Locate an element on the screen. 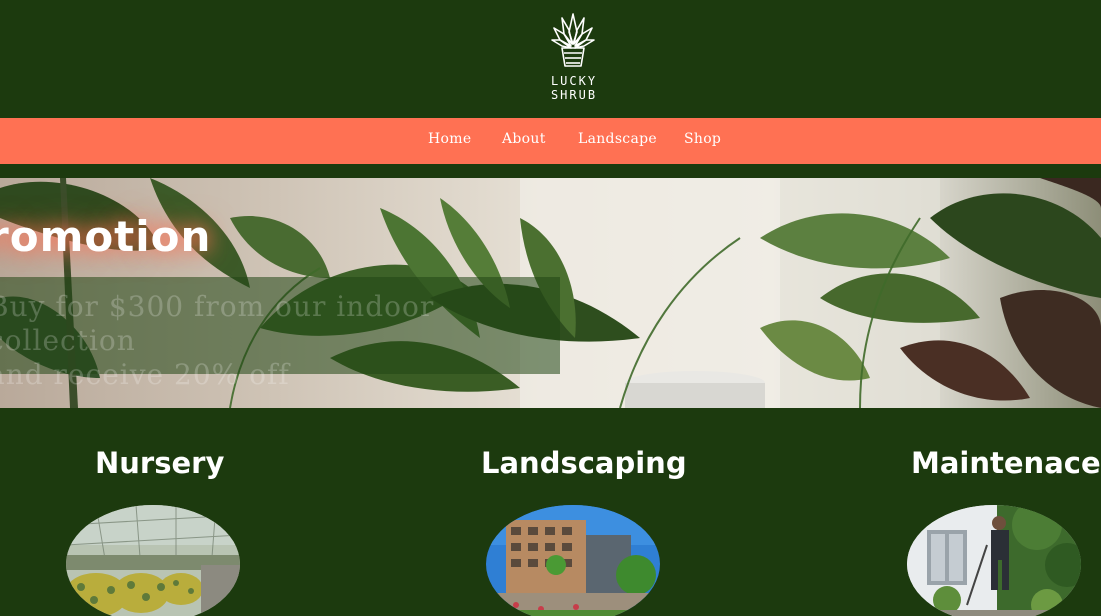 This screenshot has width=1101, height=616. nav-home: Home is located at coordinates (449, 139).